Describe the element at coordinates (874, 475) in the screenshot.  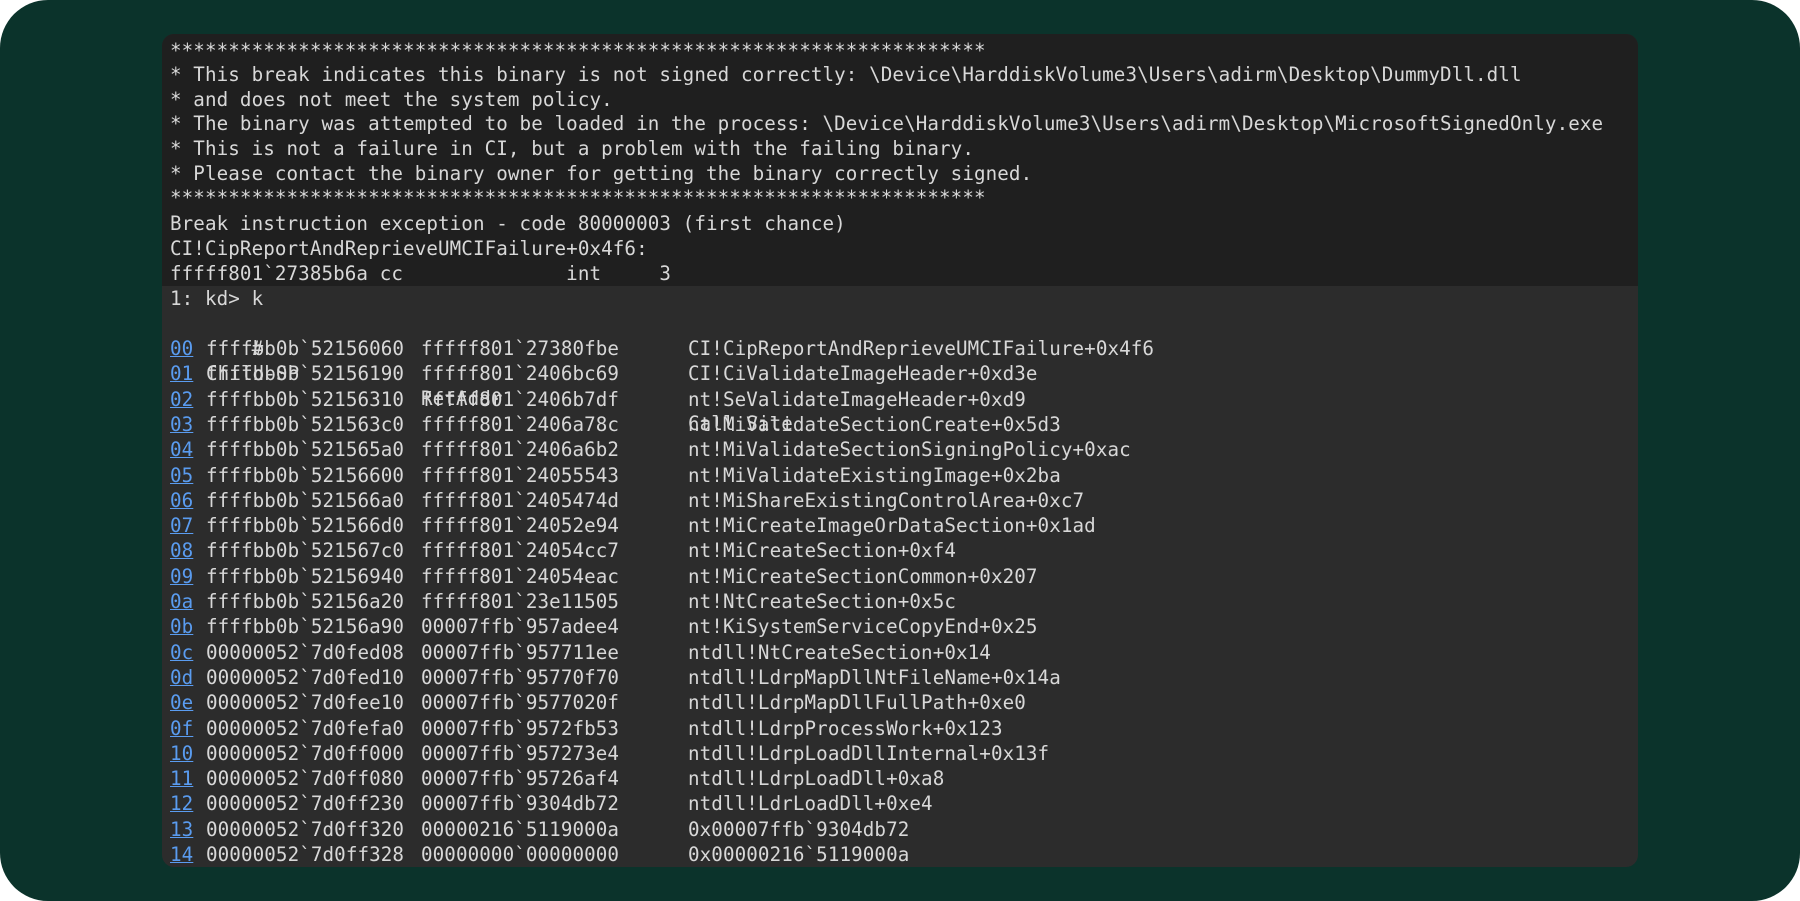
I see `call-site-value: nt!MiValidateExistingImage+0x2ba` at that location.